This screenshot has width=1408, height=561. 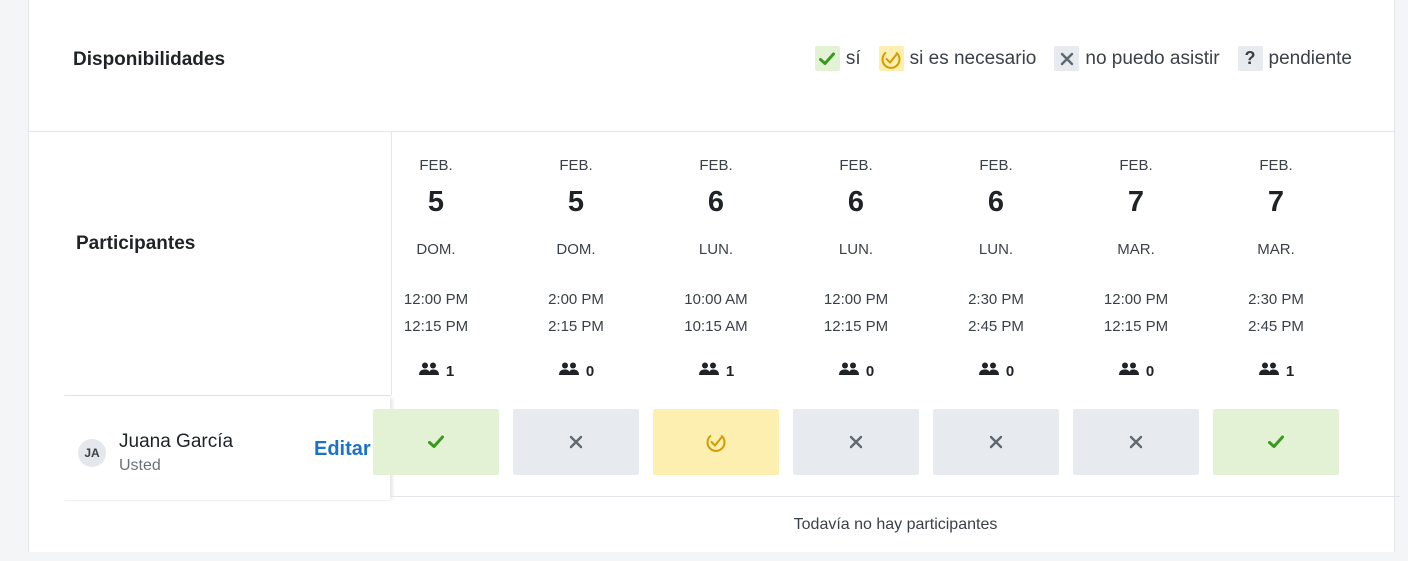 What do you see at coordinates (716, 326) in the screenshot?
I see `slot-end-time: 10:15 AM` at bounding box center [716, 326].